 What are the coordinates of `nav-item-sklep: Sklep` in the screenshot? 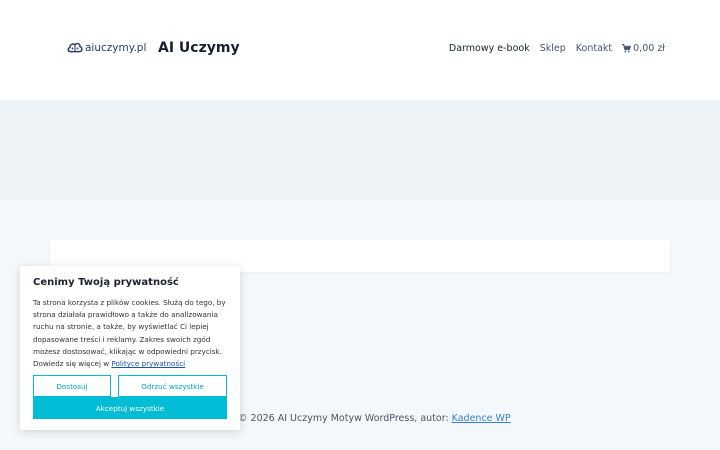 It's located at (553, 48).